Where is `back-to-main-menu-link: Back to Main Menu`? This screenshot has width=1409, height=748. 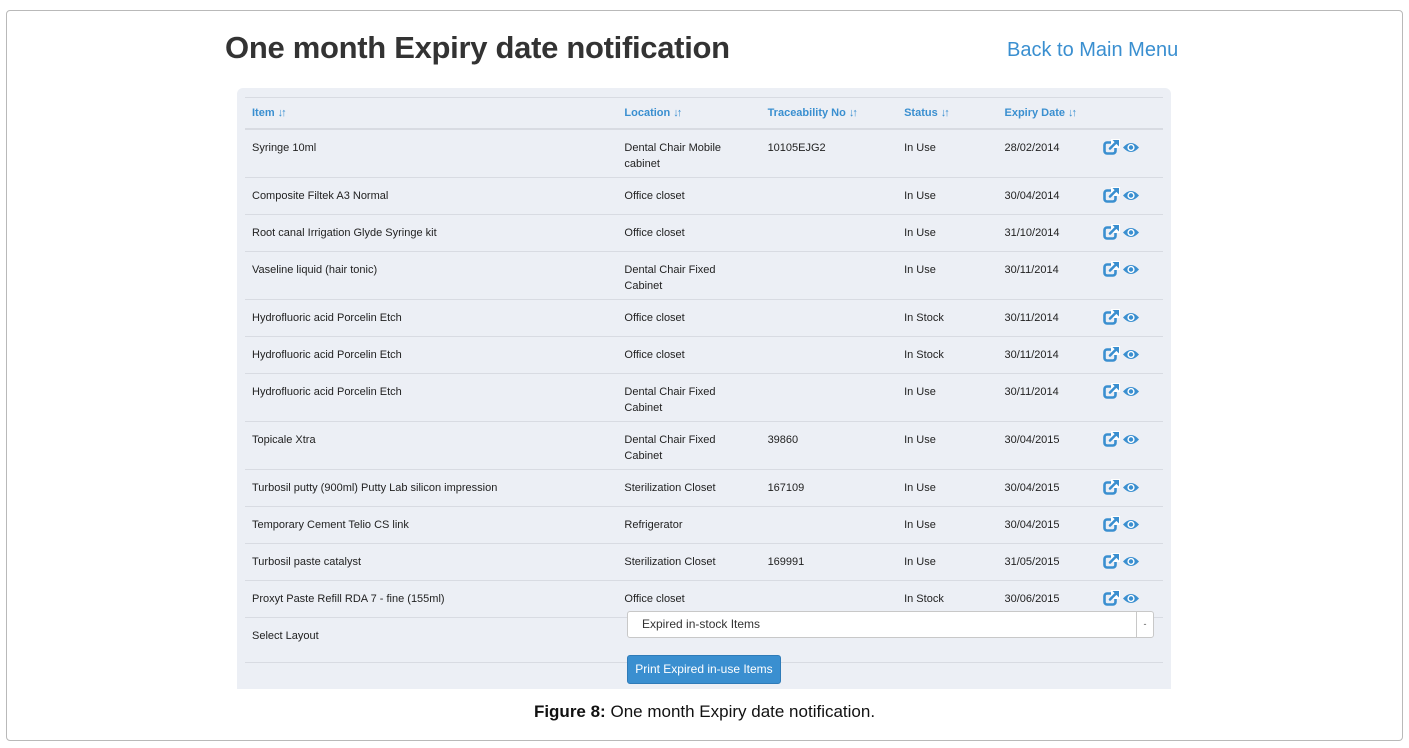 back-to-main-menu-link: Back to Main Menu is located at coordinates (1092, 50).